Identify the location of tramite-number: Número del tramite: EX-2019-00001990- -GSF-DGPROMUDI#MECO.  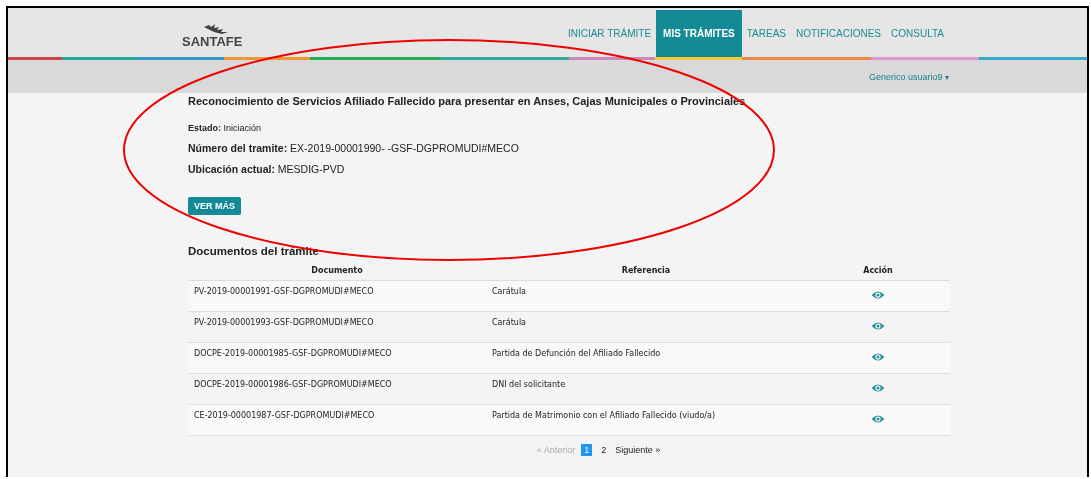
(354, 148).